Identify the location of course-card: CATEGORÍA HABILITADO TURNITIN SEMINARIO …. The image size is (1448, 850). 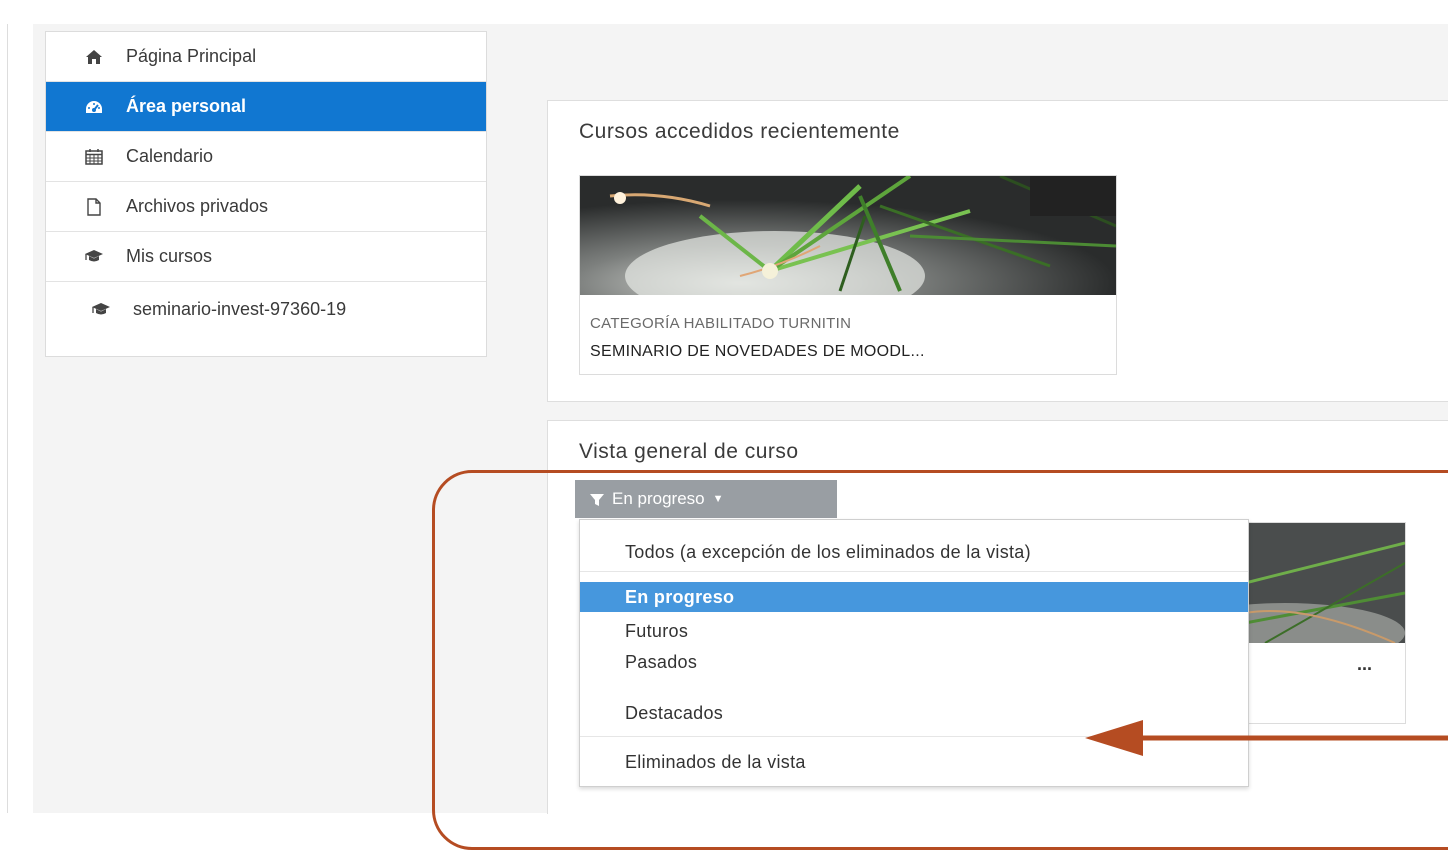
(848, 275).